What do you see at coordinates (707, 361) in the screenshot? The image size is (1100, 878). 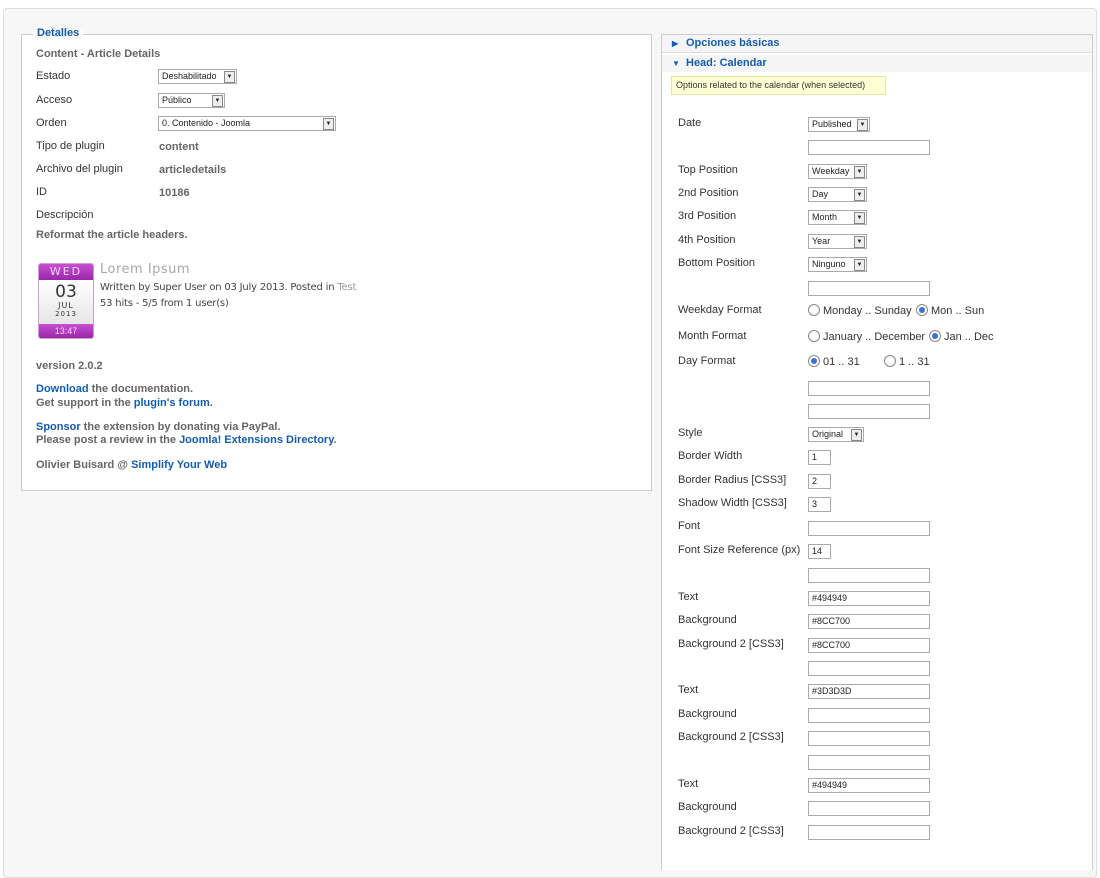 I see `day-format-label: Day Format` at bounding box center [707, 361].